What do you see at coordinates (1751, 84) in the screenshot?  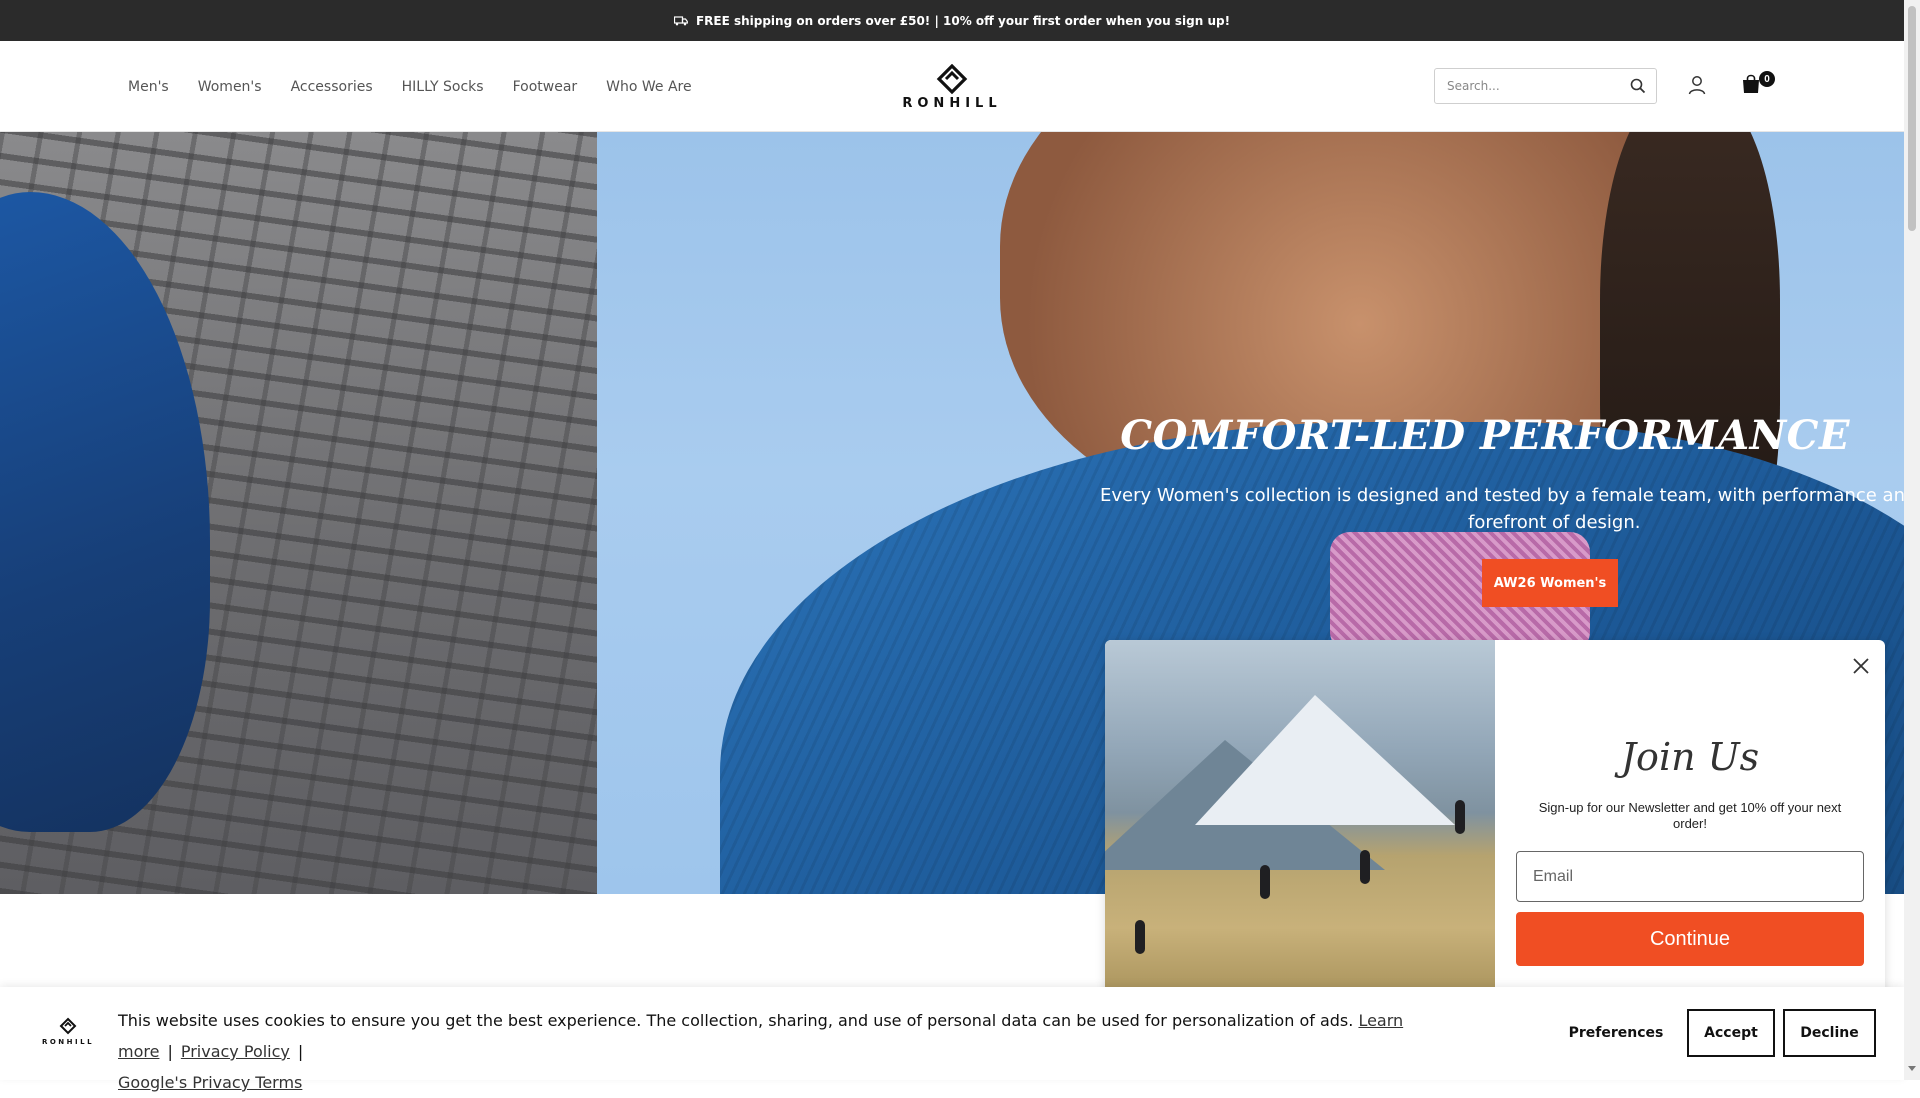 I see `shopping-bag-icon` at bounding box center [1751, 84].